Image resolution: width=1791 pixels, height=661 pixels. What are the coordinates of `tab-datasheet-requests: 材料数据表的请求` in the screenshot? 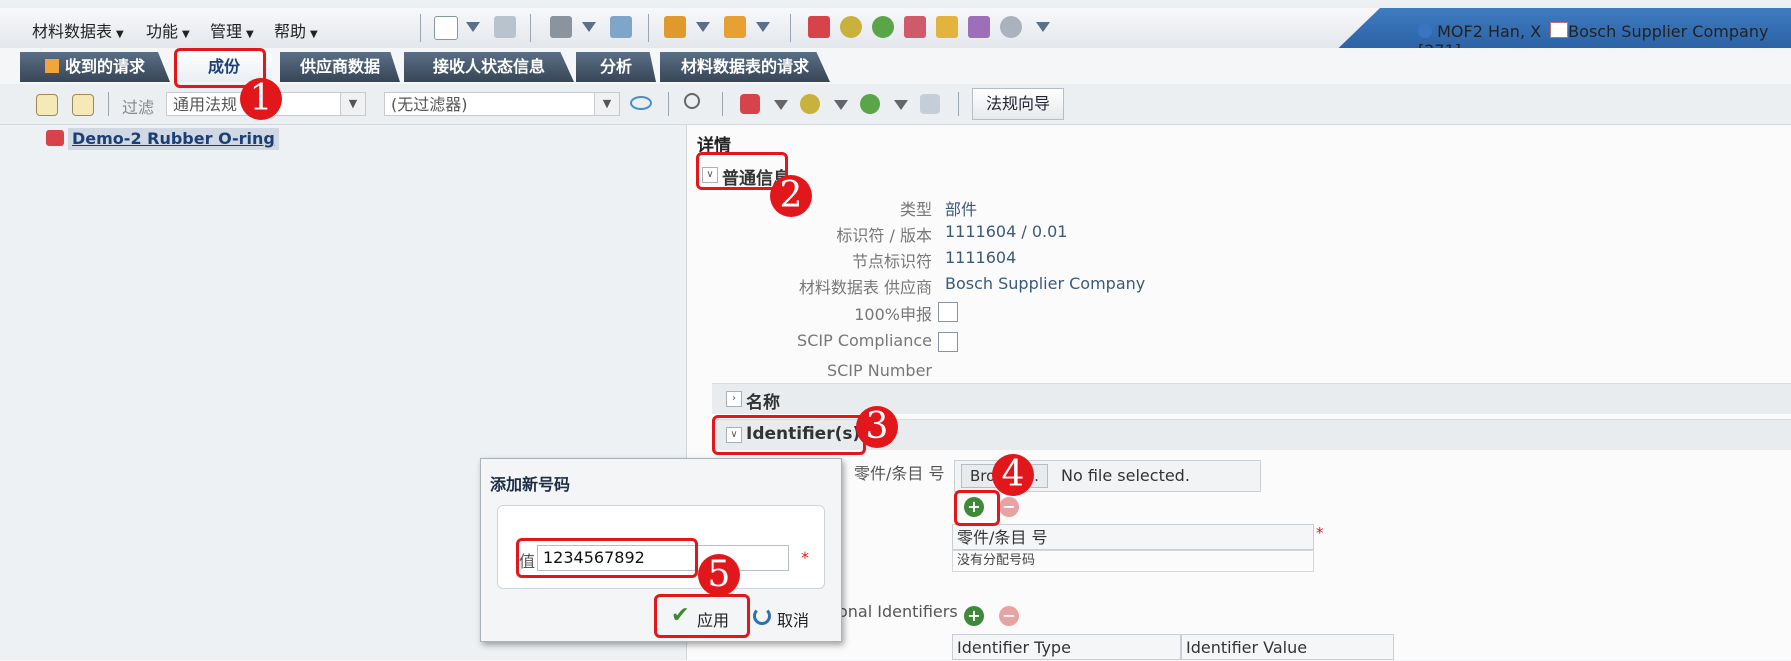 It's located at (745, 67).